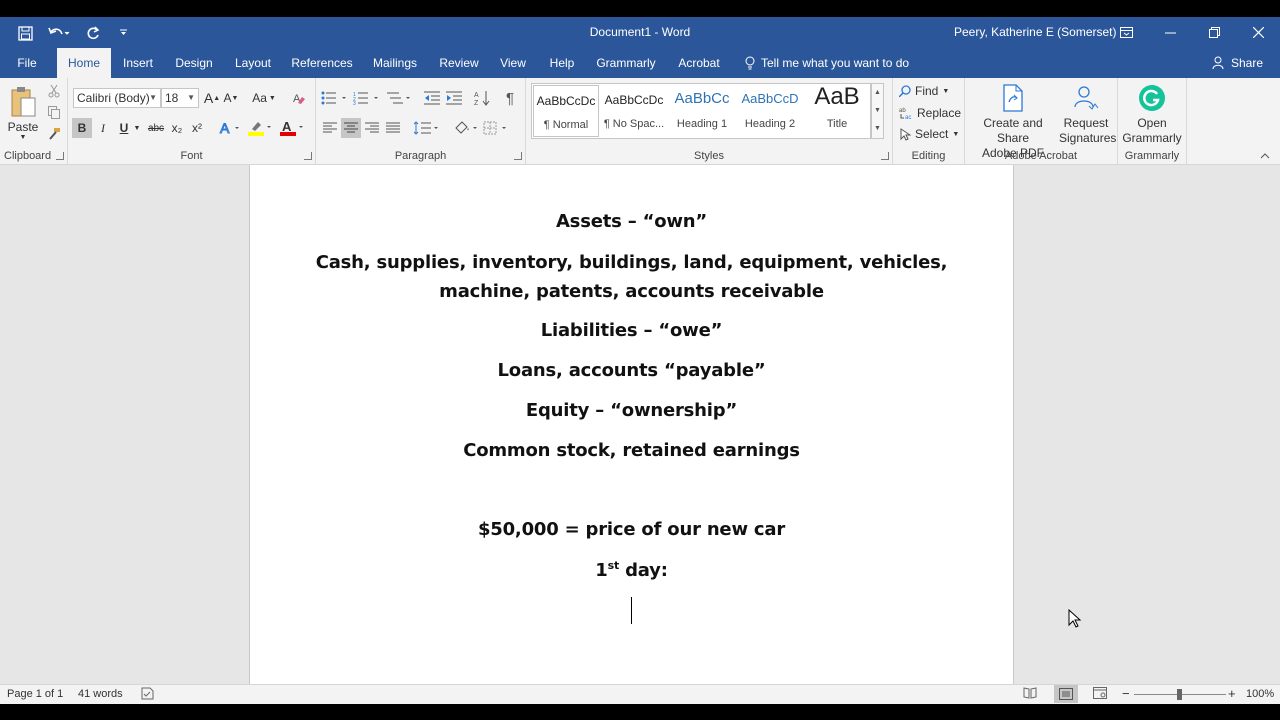  Describe the element at coordinates (367, 98) in the screenshot. I see `numbering-button: 123` at that location.